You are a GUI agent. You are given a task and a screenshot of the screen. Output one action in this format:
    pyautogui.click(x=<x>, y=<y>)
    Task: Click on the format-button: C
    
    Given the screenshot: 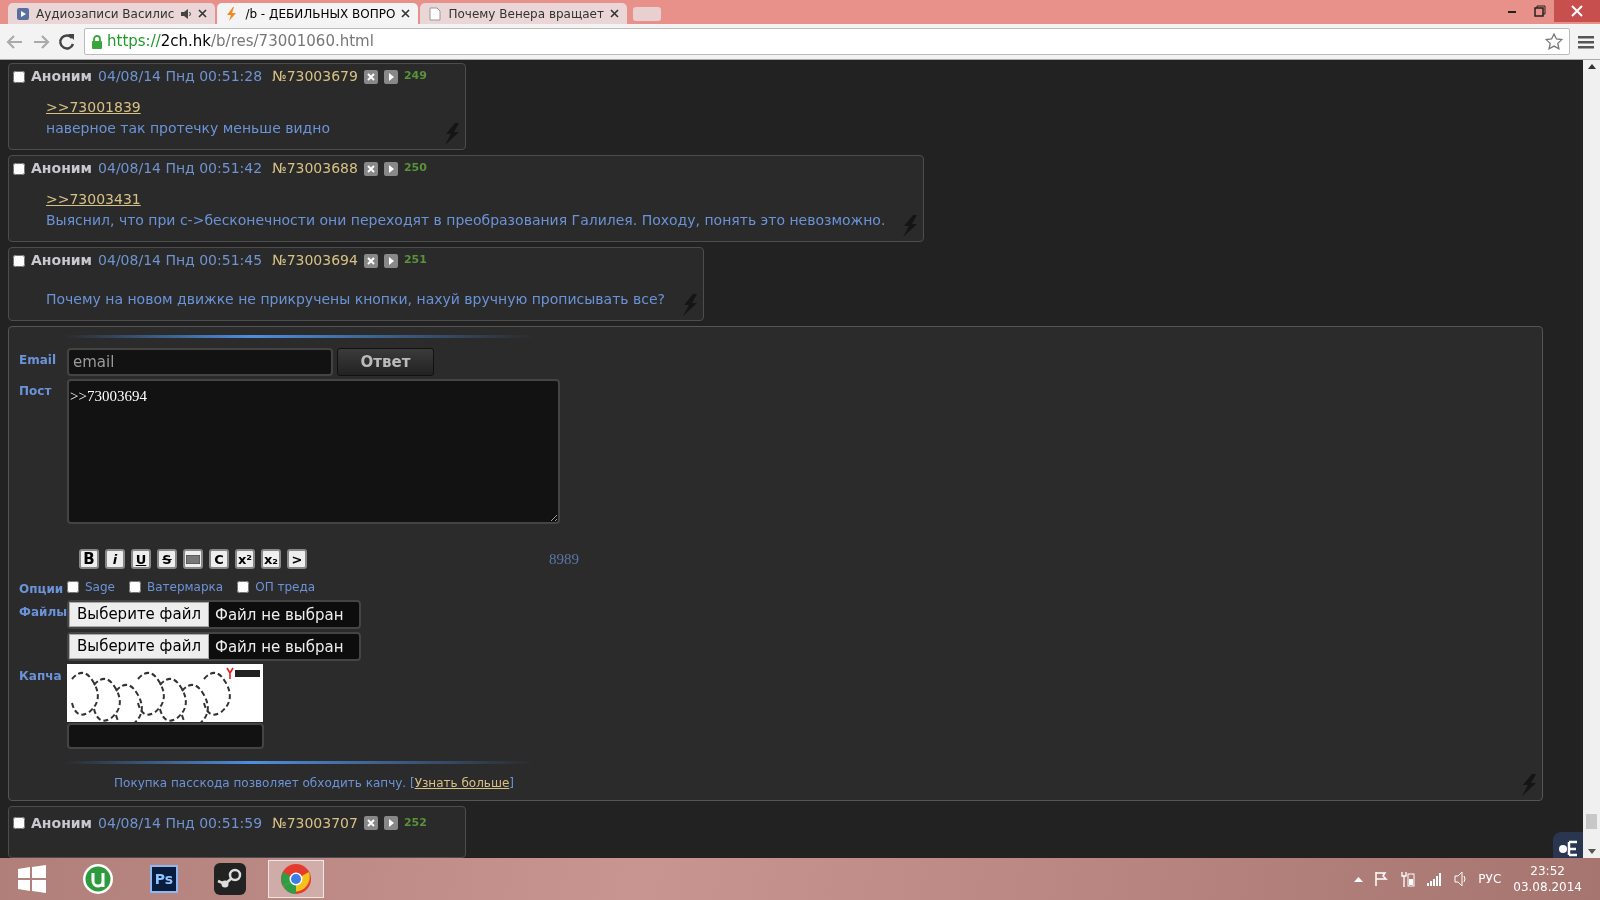 What is the action you would take?
    pyautogui.click(x=219, y=559)
    